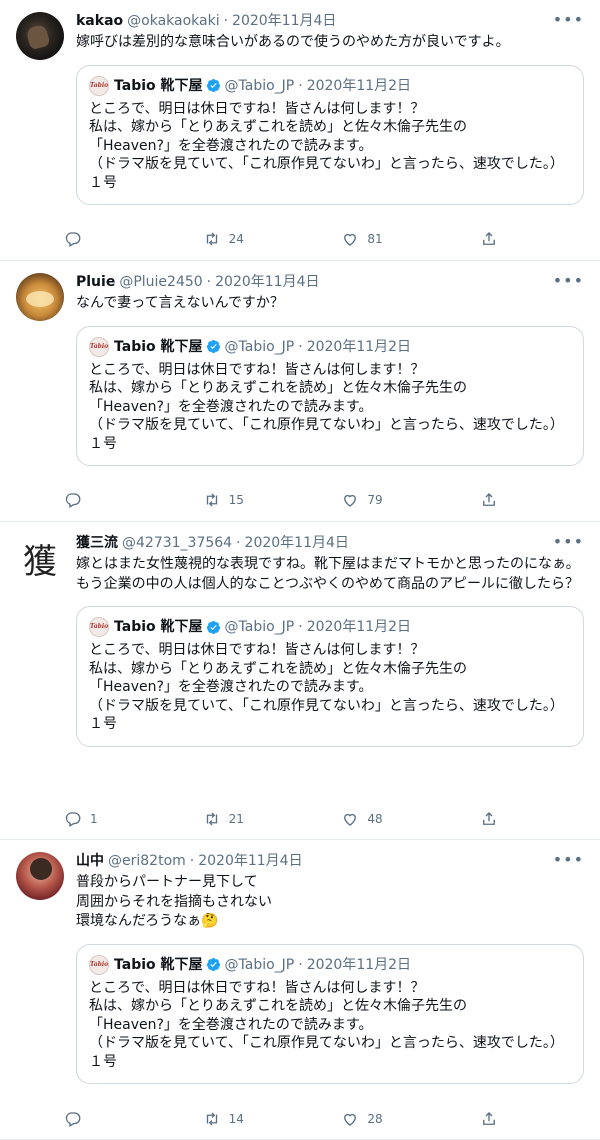  I want to click on tweet-actions: 1 21 48, so click(282, 819).